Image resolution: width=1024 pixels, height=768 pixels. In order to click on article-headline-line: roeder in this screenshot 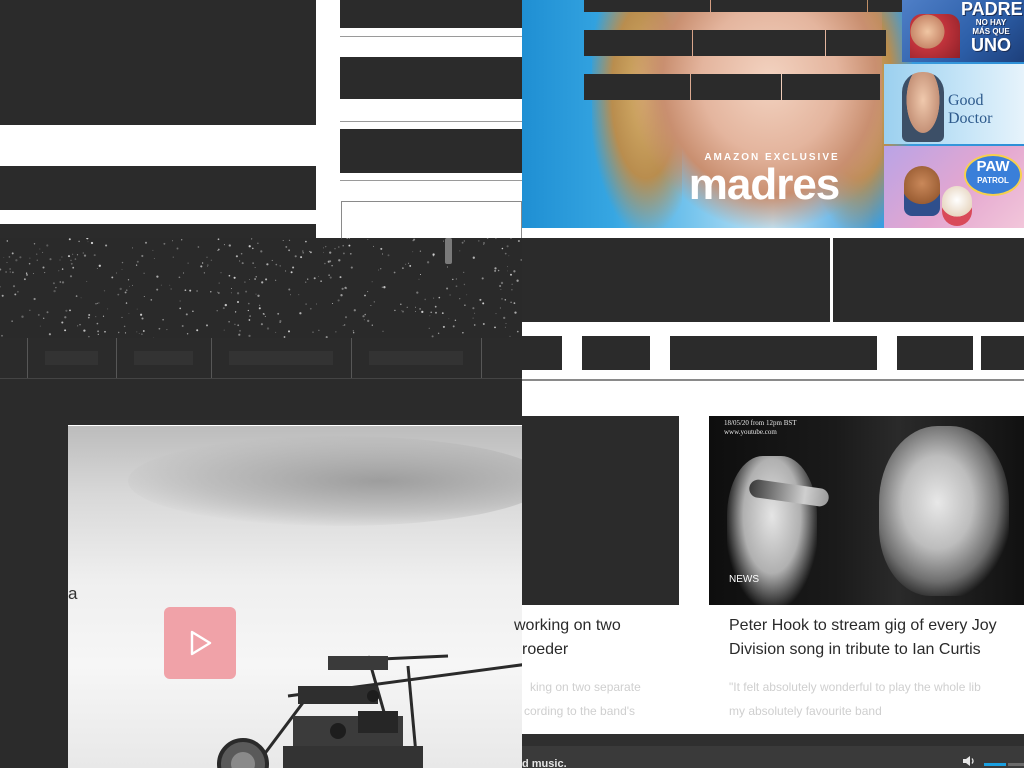, I will do `click(545, 650)`.